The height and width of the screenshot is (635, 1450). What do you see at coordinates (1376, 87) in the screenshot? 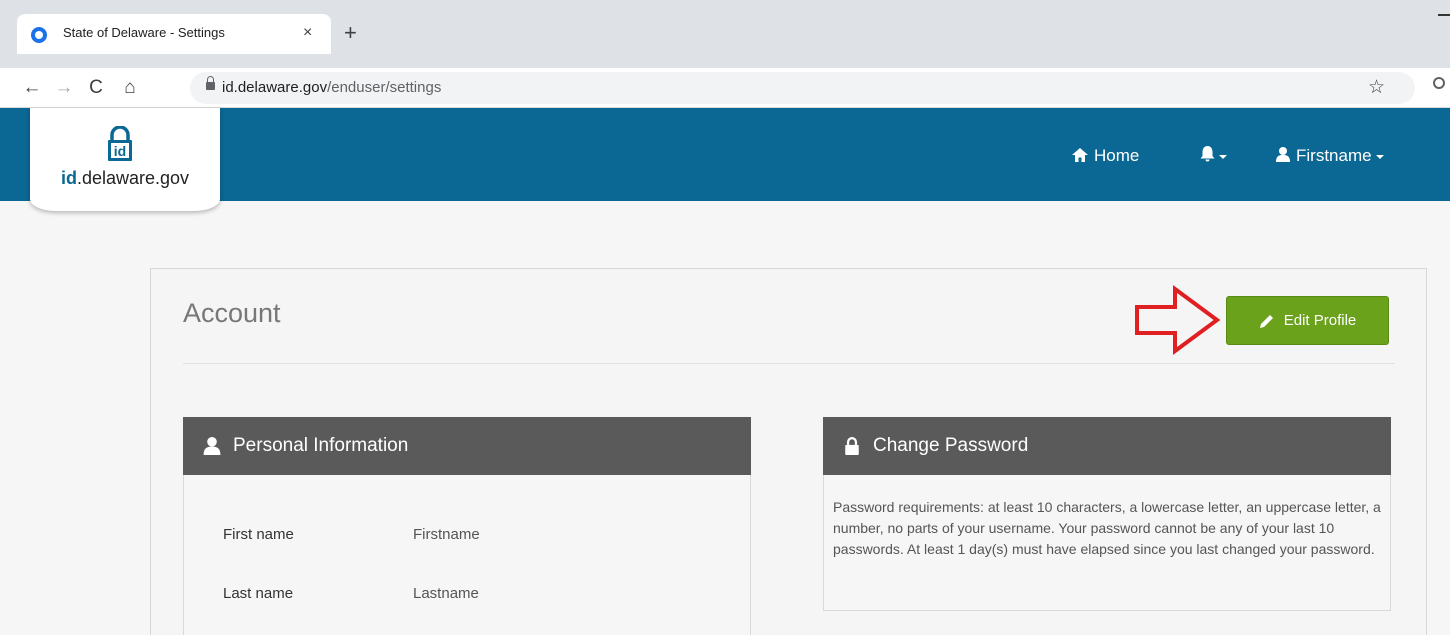
I see `bookmark-star-icon: ☆` at bounding box center [1376, 87].